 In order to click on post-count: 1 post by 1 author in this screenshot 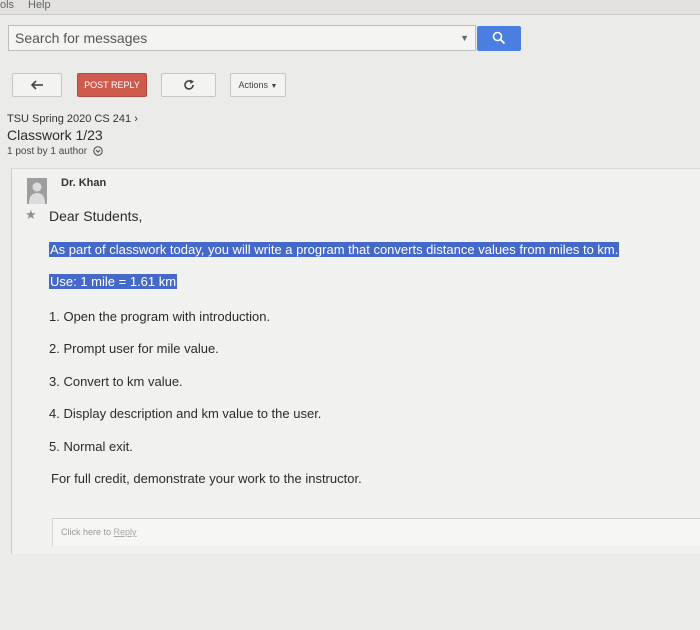, I will do `click(55, 151)`.